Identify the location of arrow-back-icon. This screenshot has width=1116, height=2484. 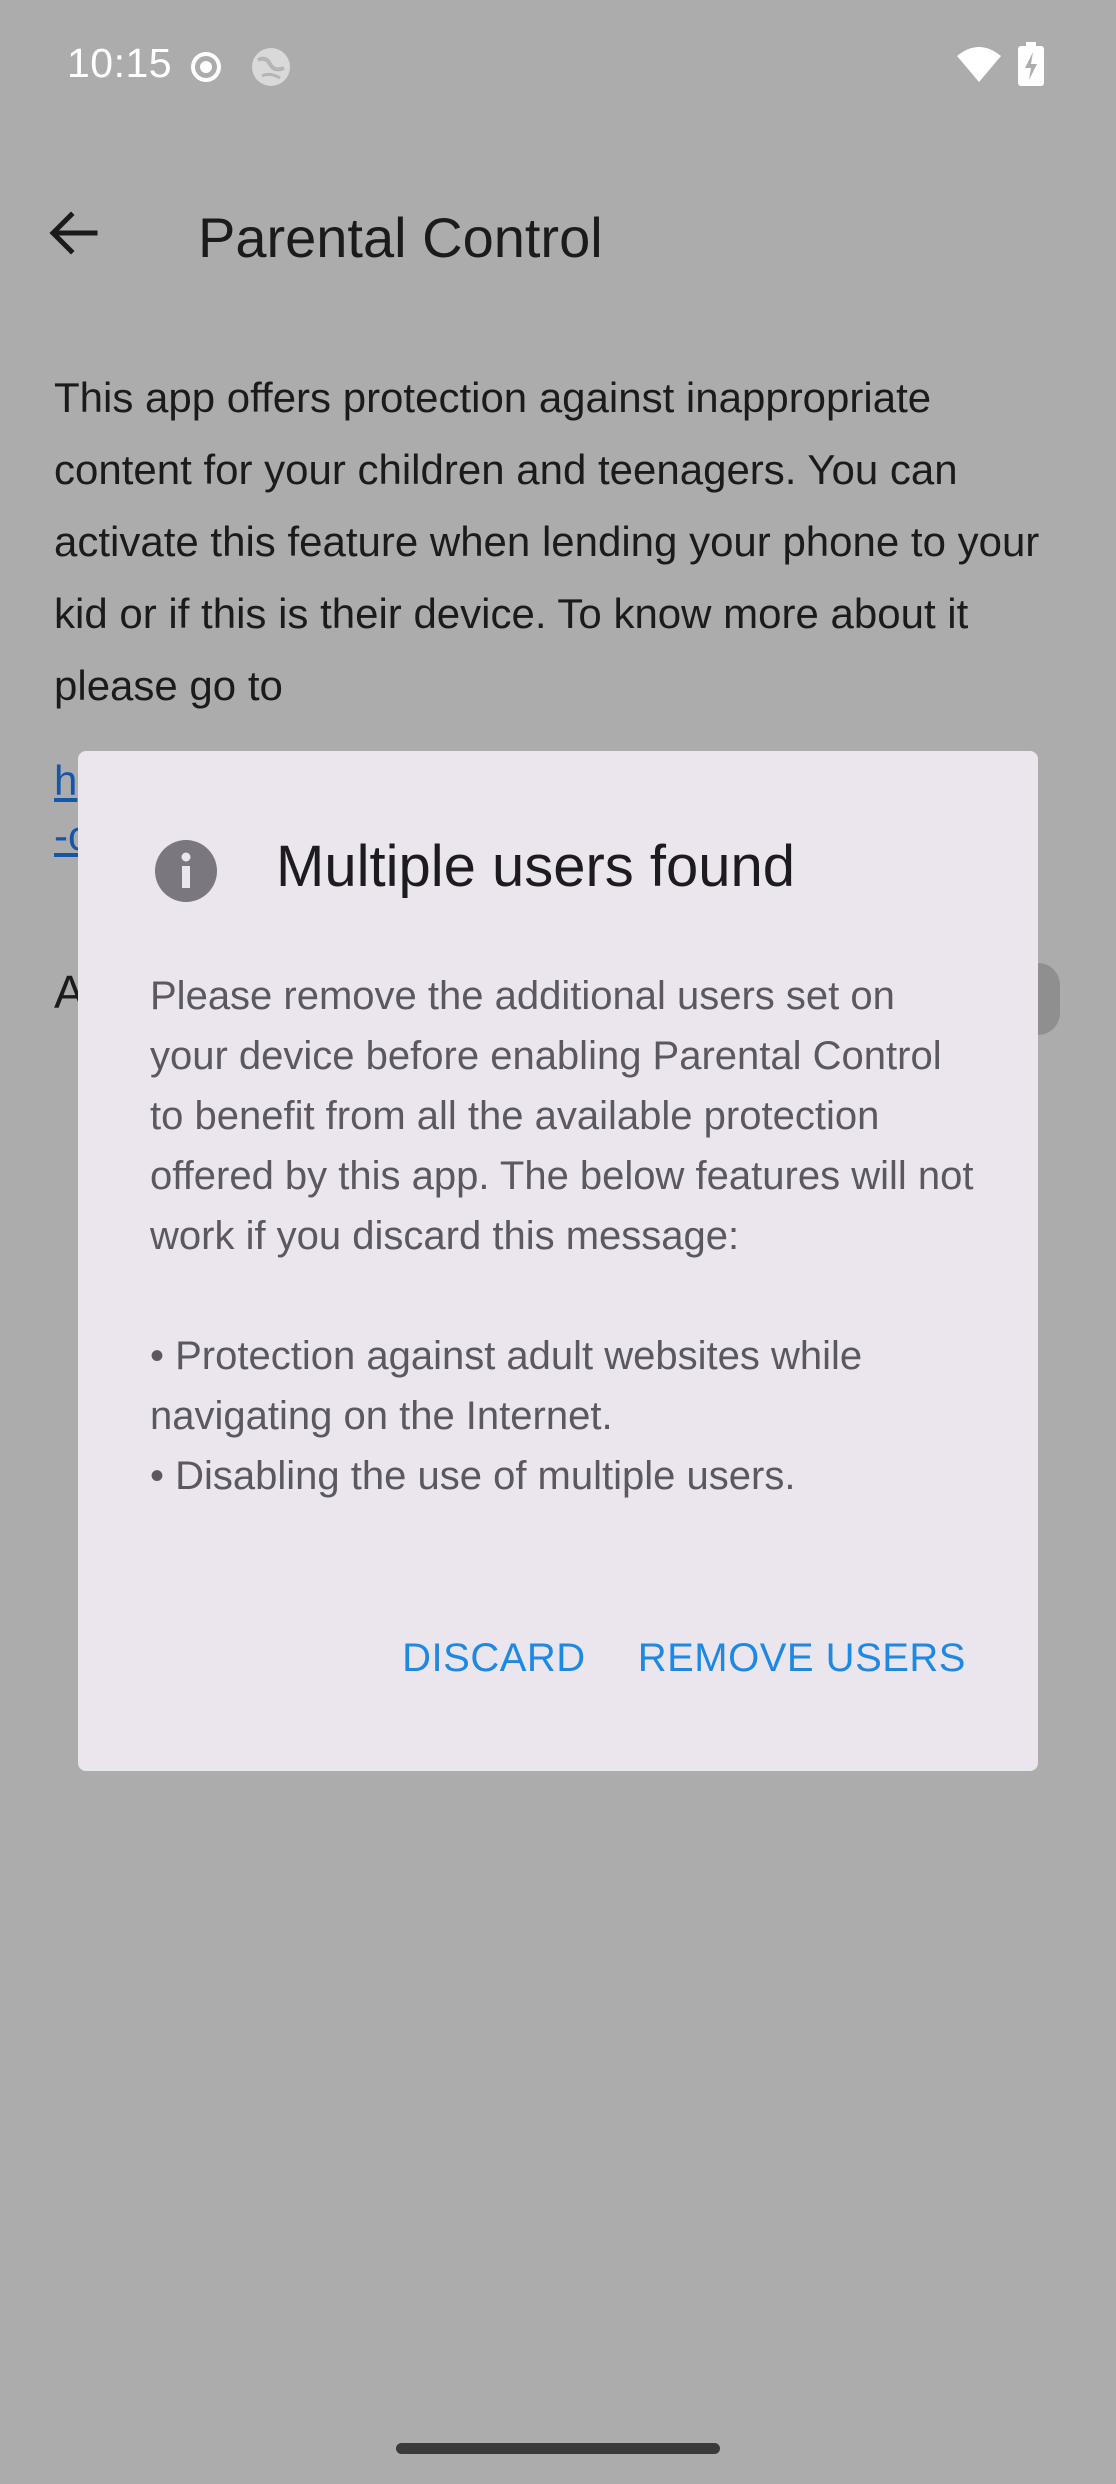
(73, 235).